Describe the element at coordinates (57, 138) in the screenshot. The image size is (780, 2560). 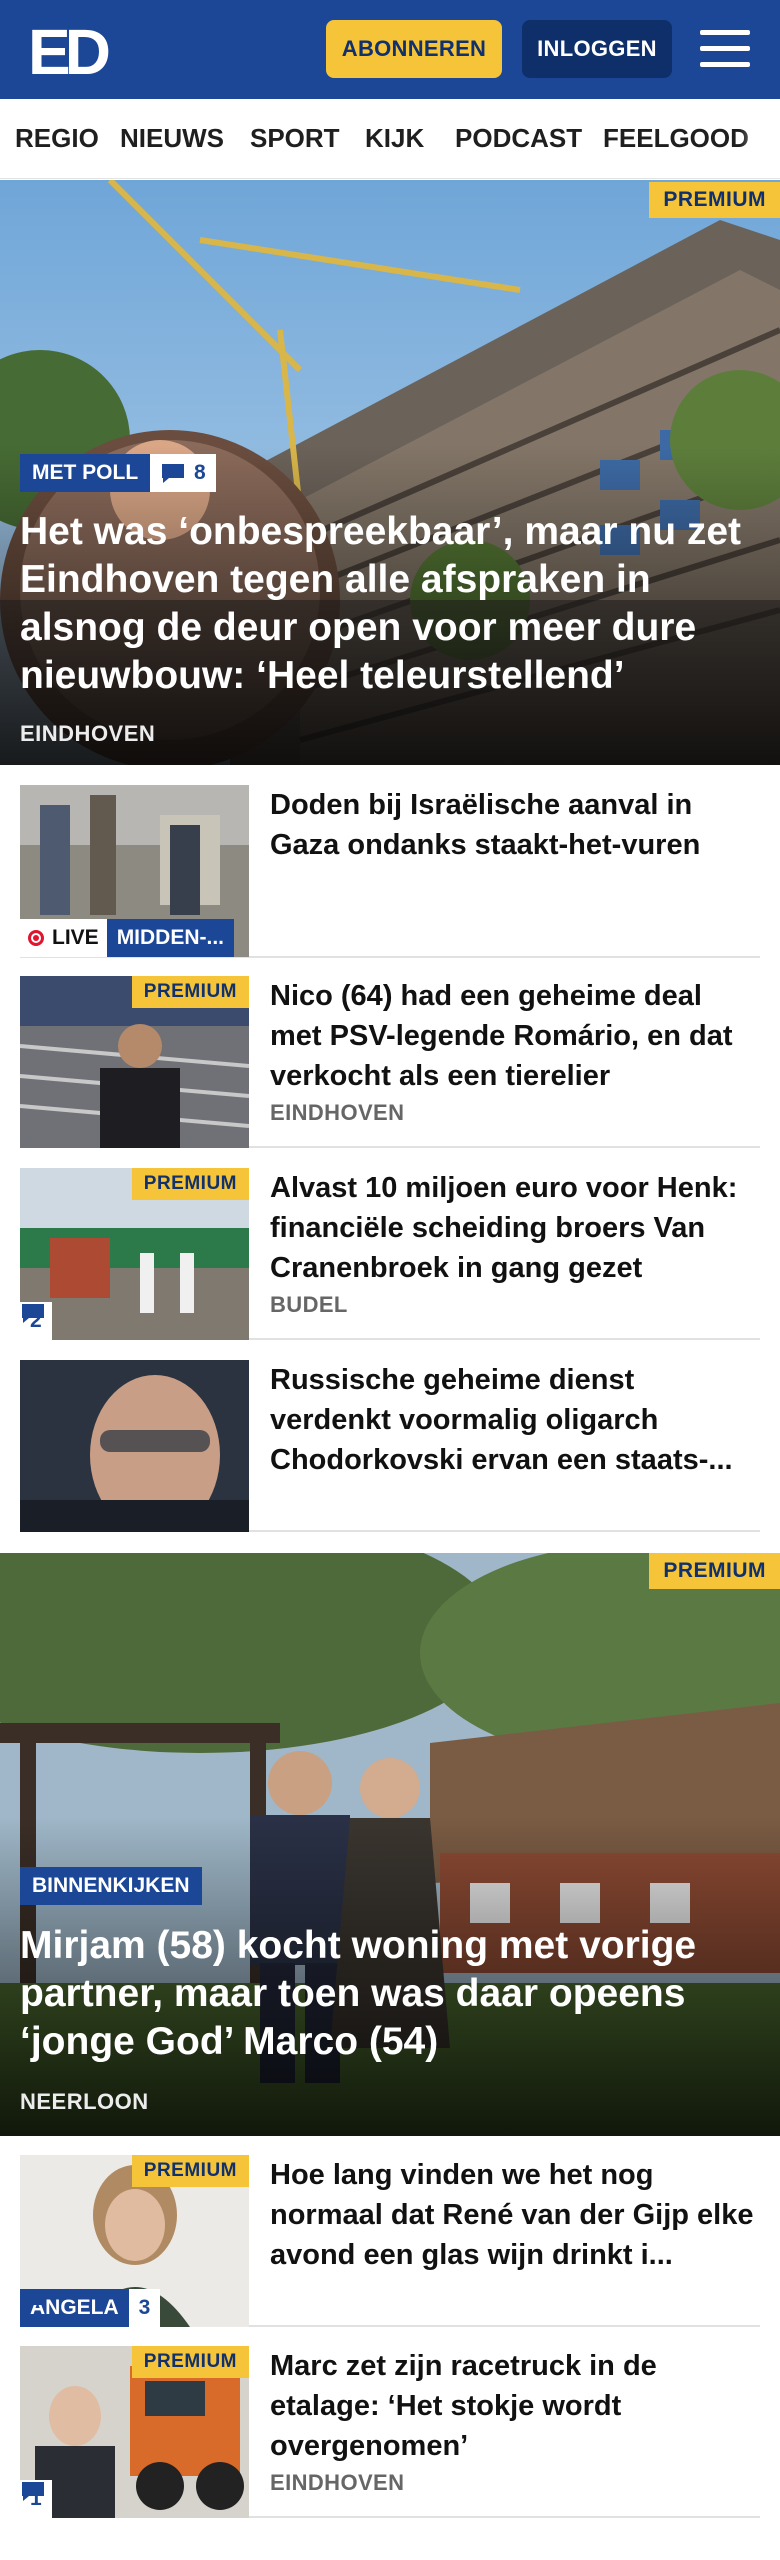
I see `nav-item-regio: REGIO` at that location.